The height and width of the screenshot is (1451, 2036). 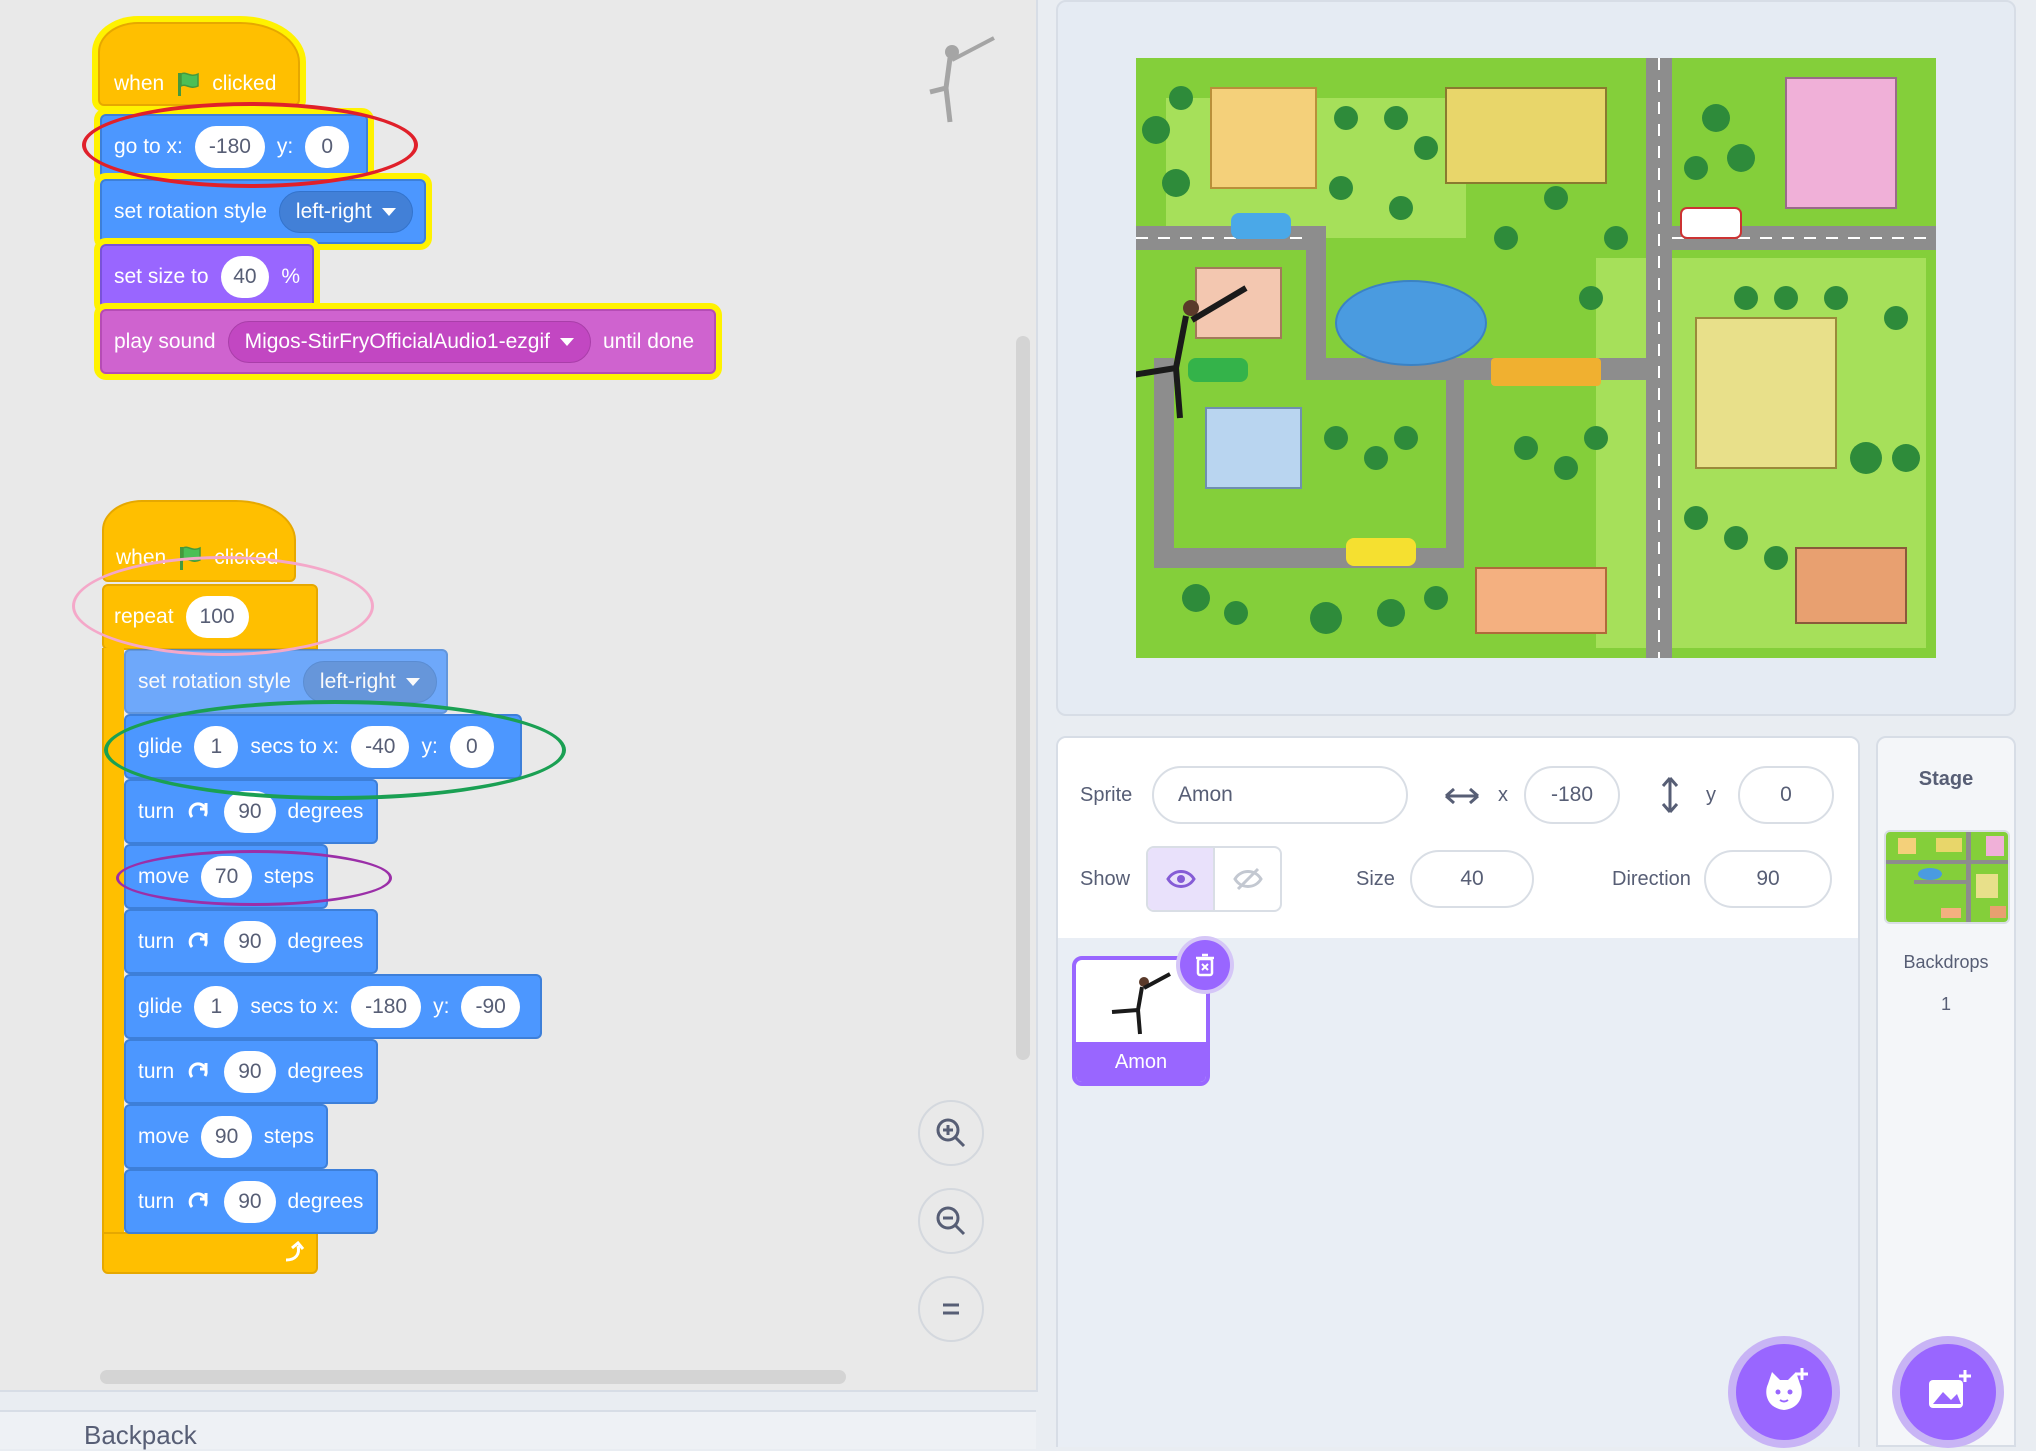 I want to click on rotation-style-dropdown-1: left-right, so click(x=345, y=211).